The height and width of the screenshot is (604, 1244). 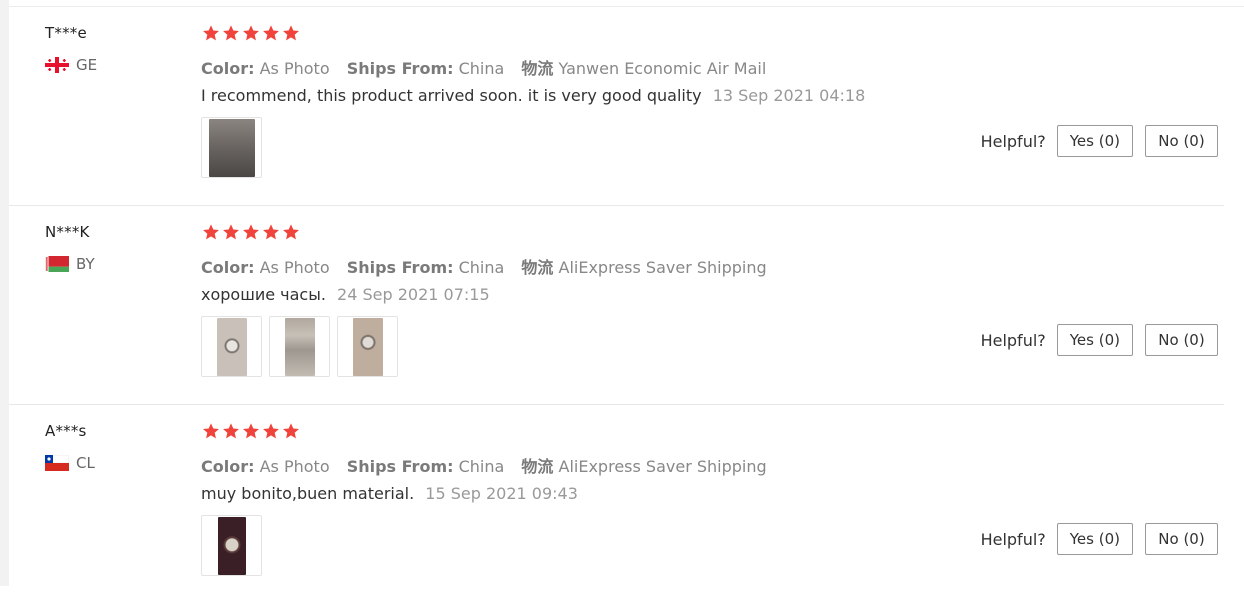 What do you see at coordinates (413, 294) in the screenshot?
I see `review-time: 24 Sep 2021 07:15` at bounding box center [413, 294].